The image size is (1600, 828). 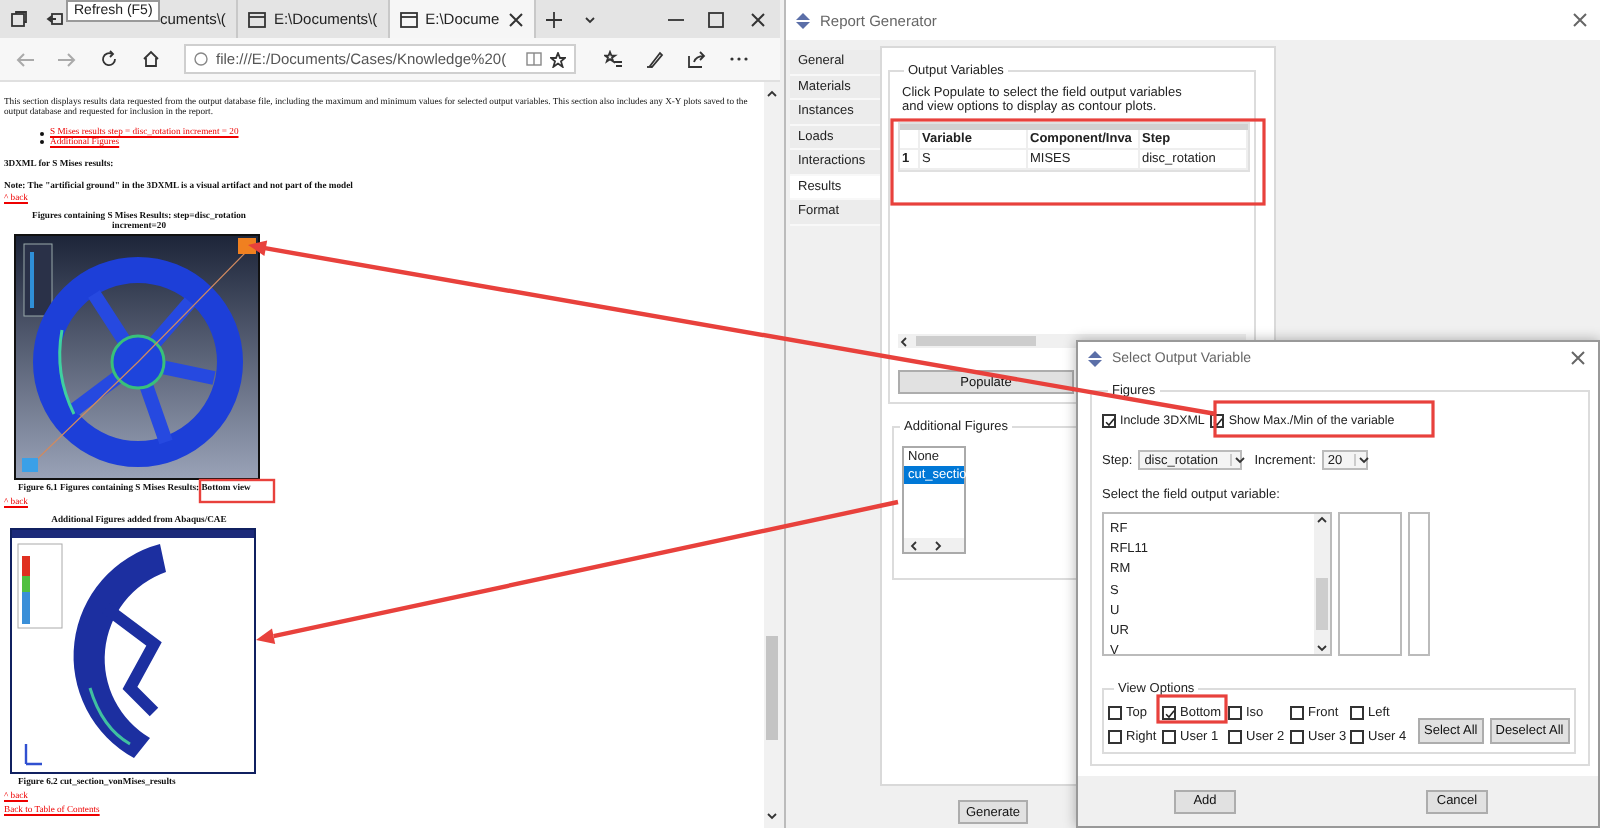 I want to click on scrollbar-thumb, so click(x=772, y=688).